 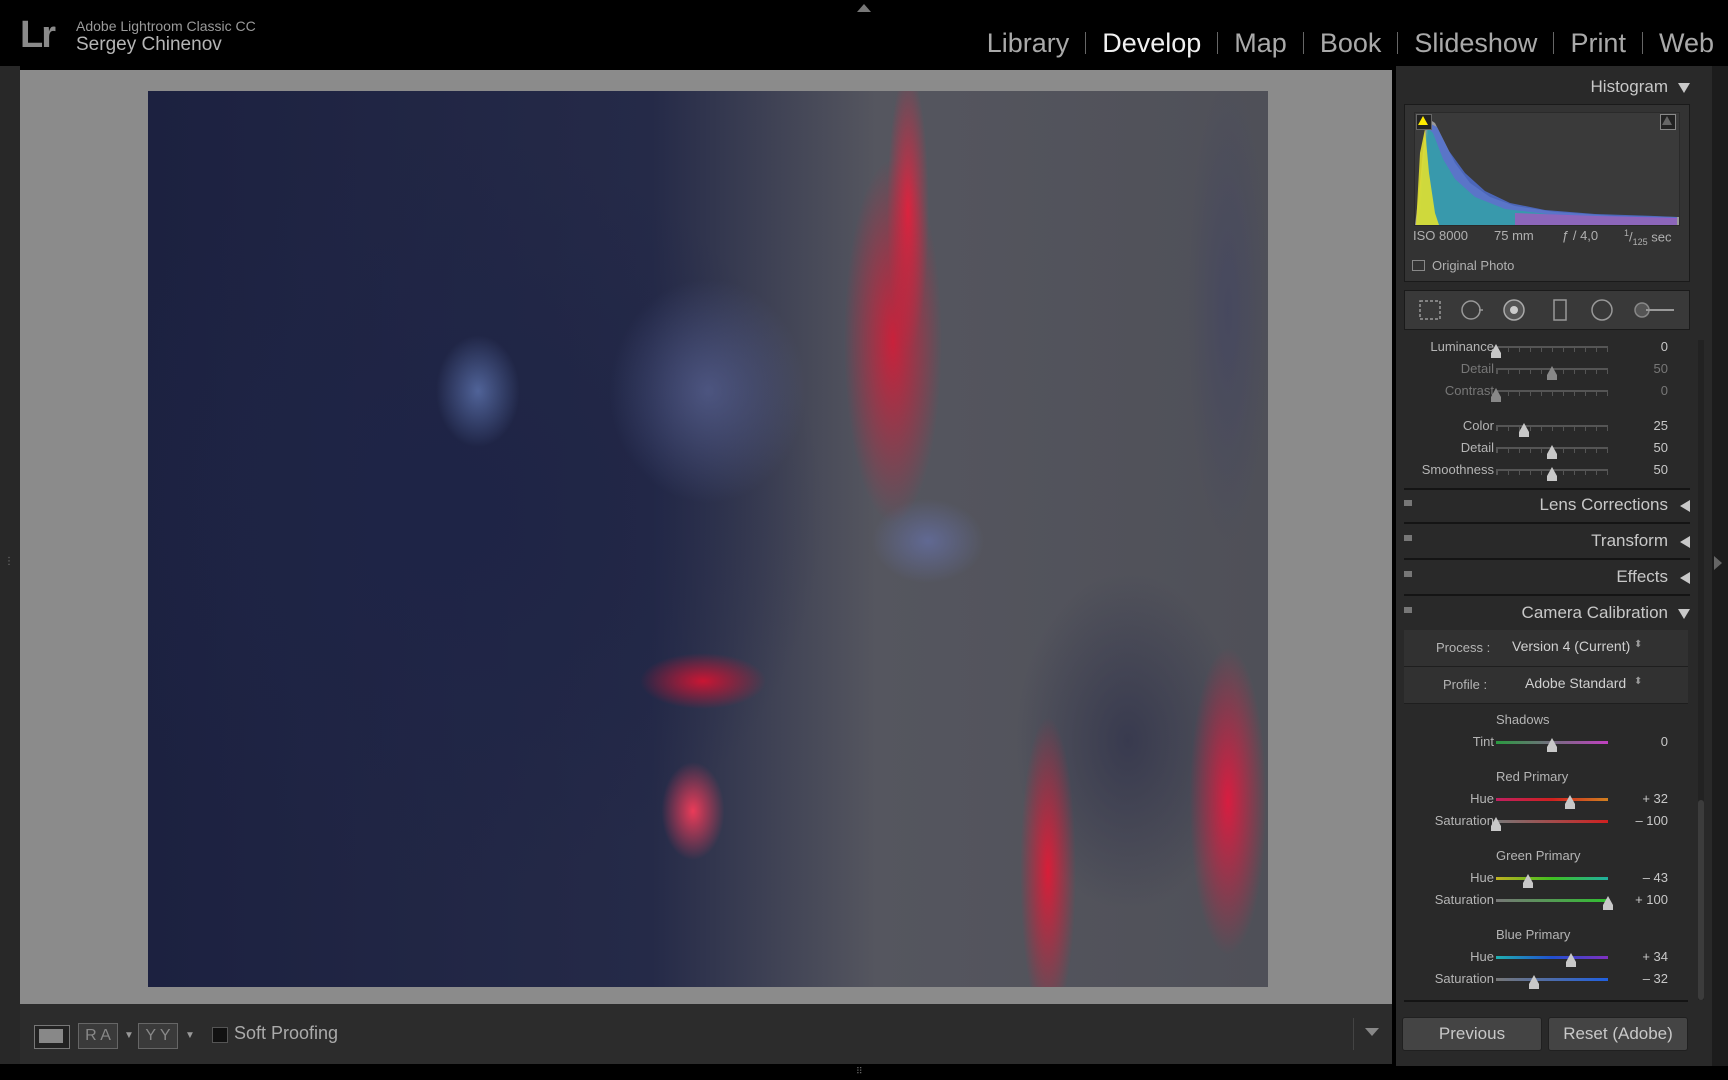 I want to click on loupe-view-icon, so click(x=51, y=1036).